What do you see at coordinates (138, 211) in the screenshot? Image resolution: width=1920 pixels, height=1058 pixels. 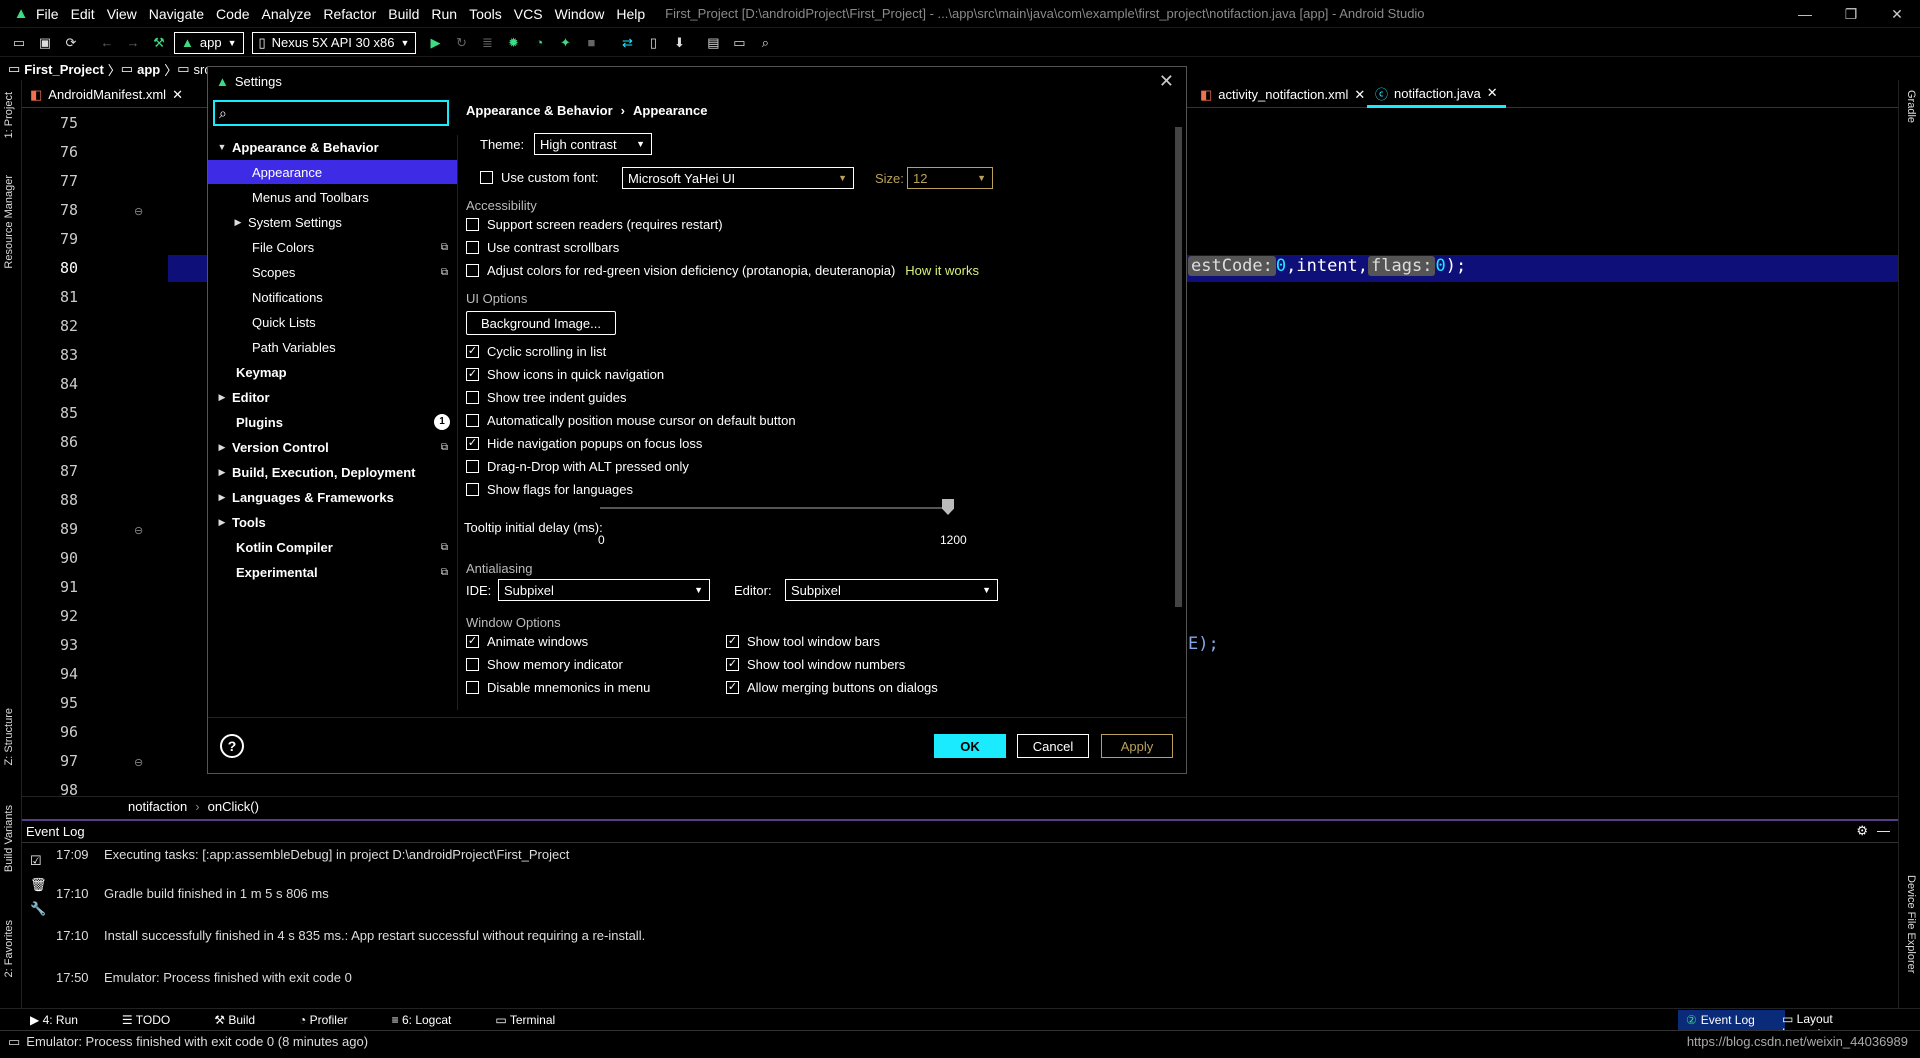 I see `fold-marker-icon: ⊖` at bounding box center [138, 211].